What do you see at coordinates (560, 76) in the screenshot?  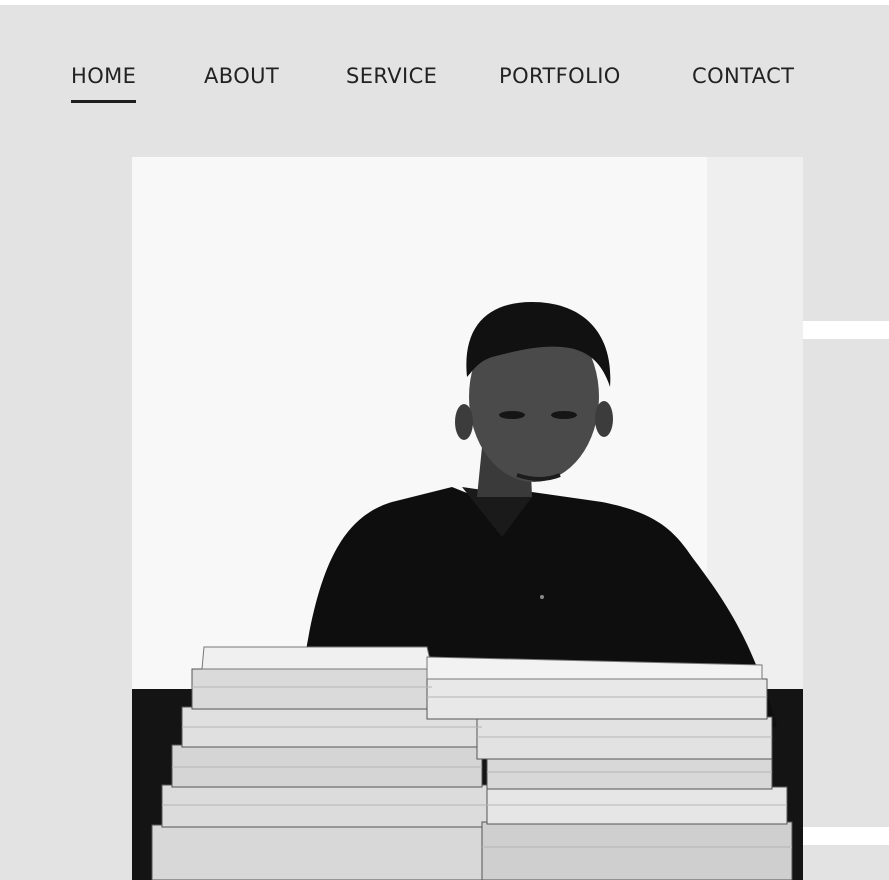 I see `nav-item-portfolio: PORTFOLIO` at bounding box center [560, 76].